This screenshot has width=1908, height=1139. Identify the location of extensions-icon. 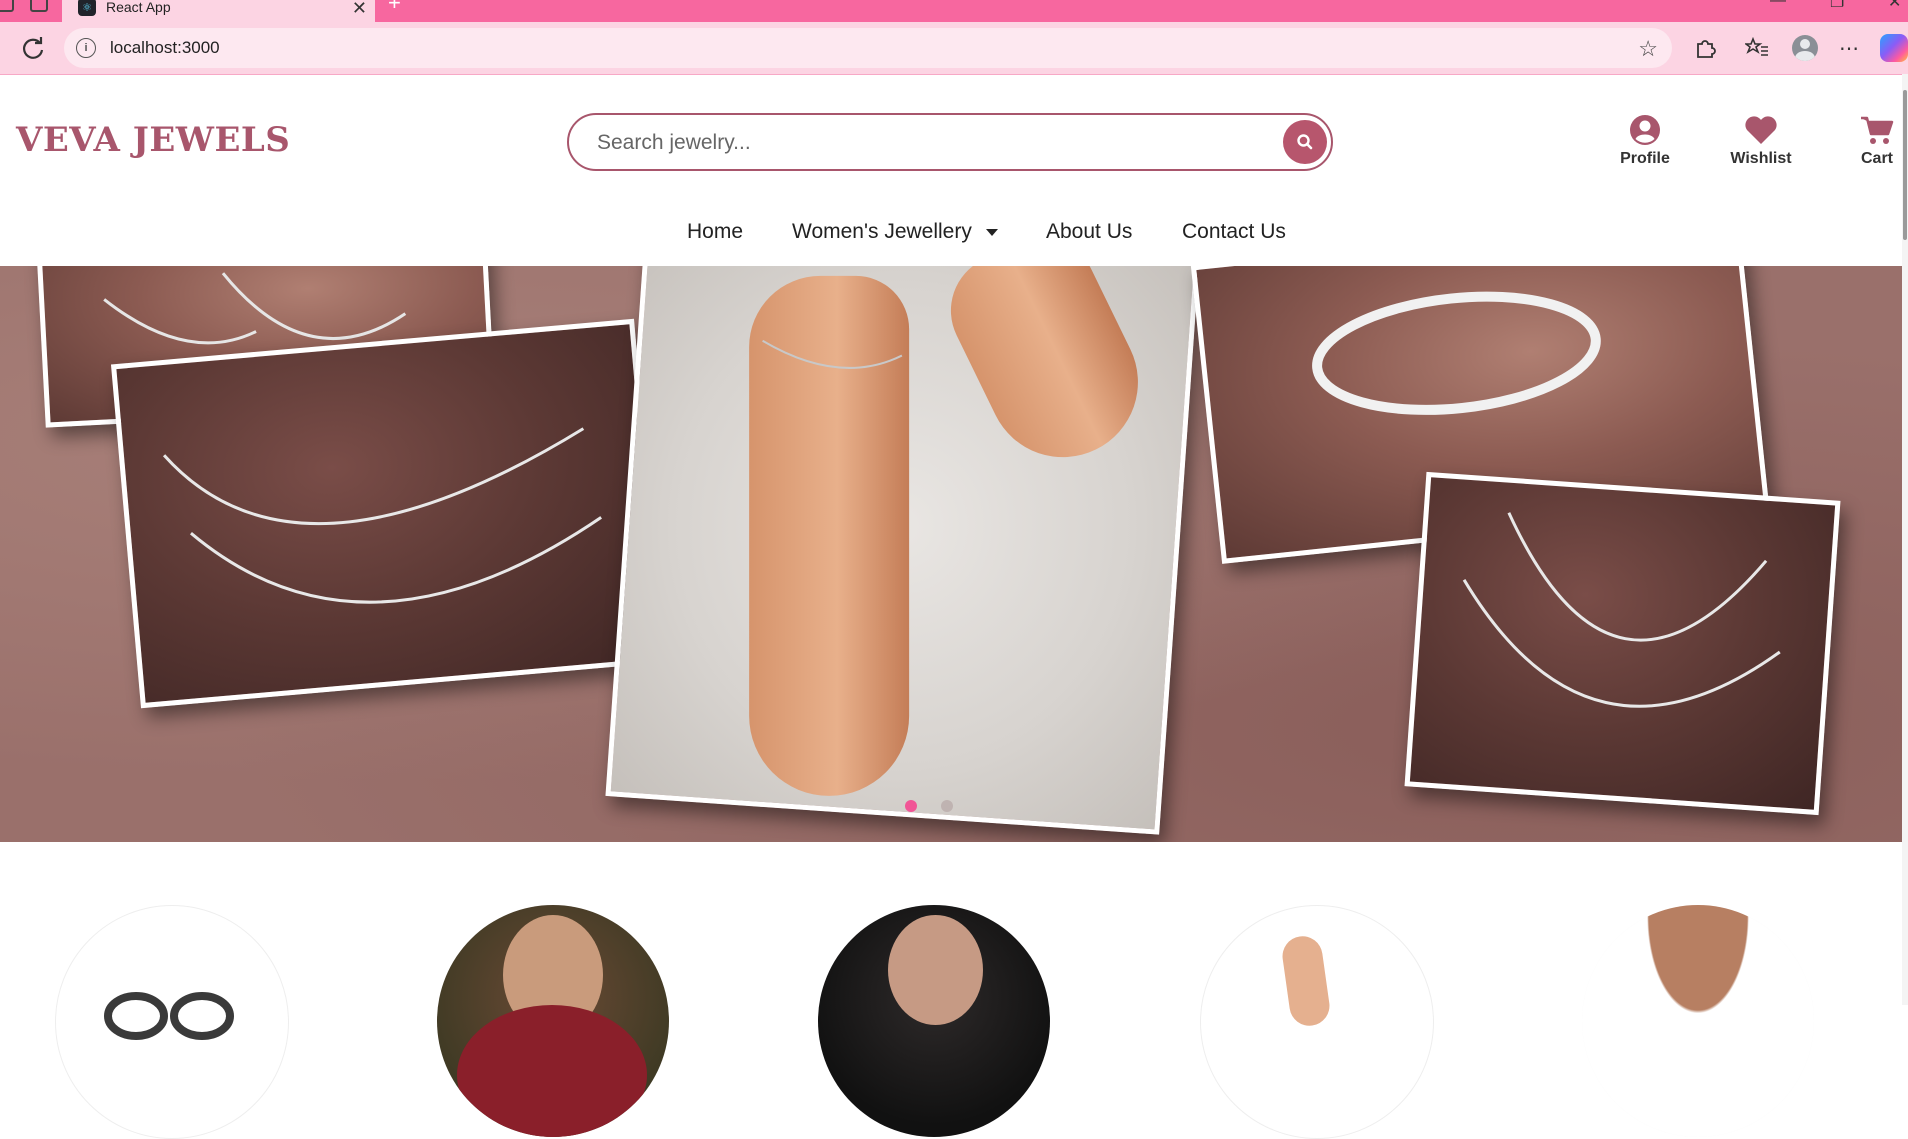
(1705, 48).